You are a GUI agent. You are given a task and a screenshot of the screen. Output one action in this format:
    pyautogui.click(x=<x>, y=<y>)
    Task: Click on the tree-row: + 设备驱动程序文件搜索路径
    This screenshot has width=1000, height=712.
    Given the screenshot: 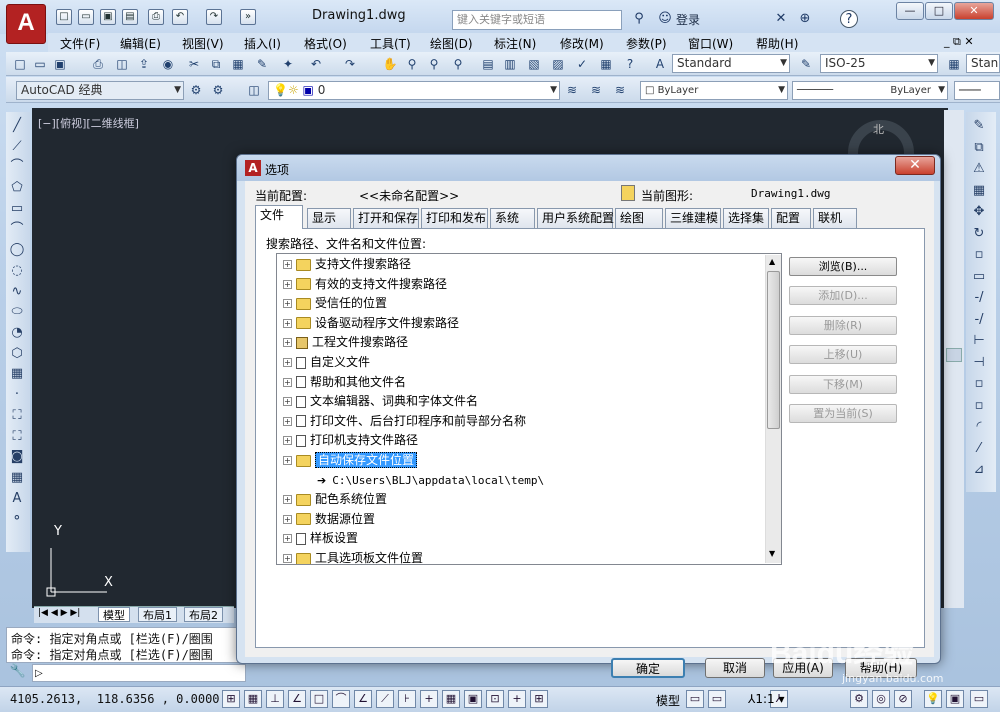 What is the action you would take?
    pyautogui.click(x=371, y=323)
    